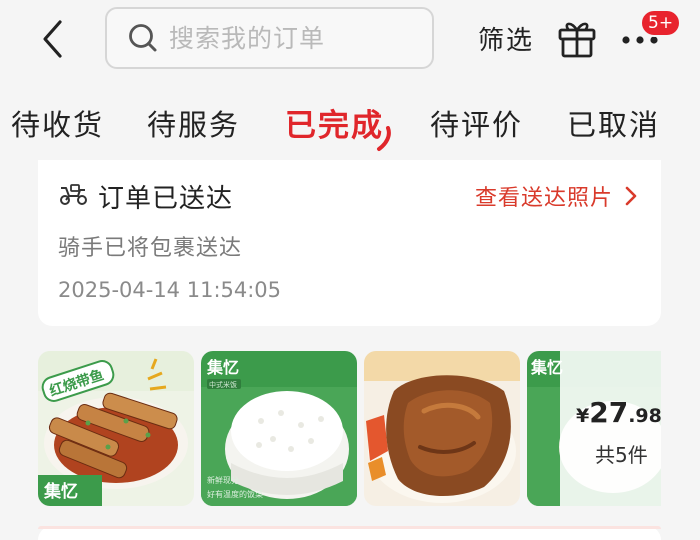 This screenshot has height=540, width=700. What do you see at coordinates (223, 384) in the screenshot?
I see `product-tag-label: 中式米饭` at bounding box center [223, 384].